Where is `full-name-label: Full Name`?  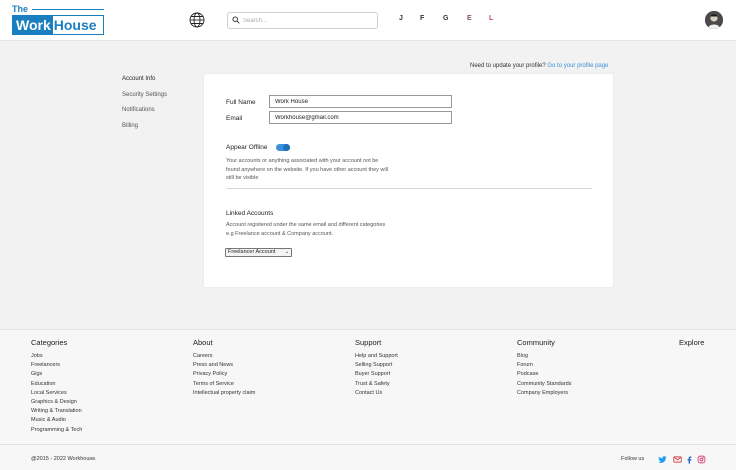 full-name-label: Full Name is located at coordinates (241, 102).